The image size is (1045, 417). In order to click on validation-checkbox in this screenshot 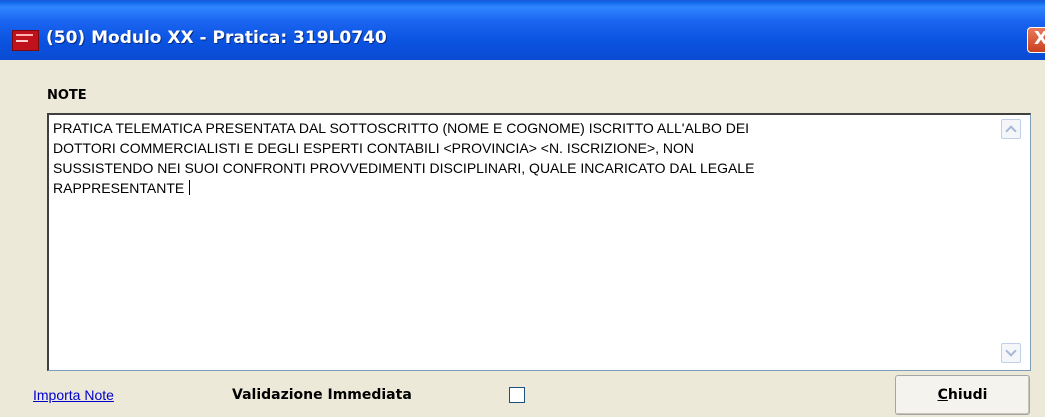, I will do `click(517, 395)`.